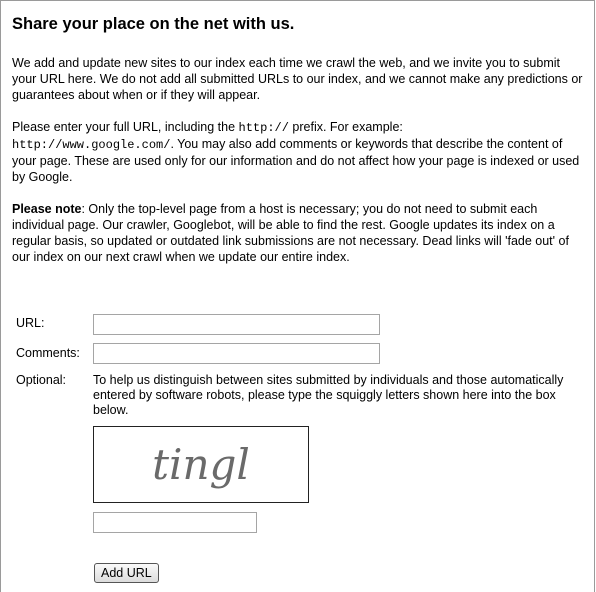 This screenshot has height=592, width=596. Describe the element at coordinates (236, 353) in the screenshot. I see `comments-input` at that location.